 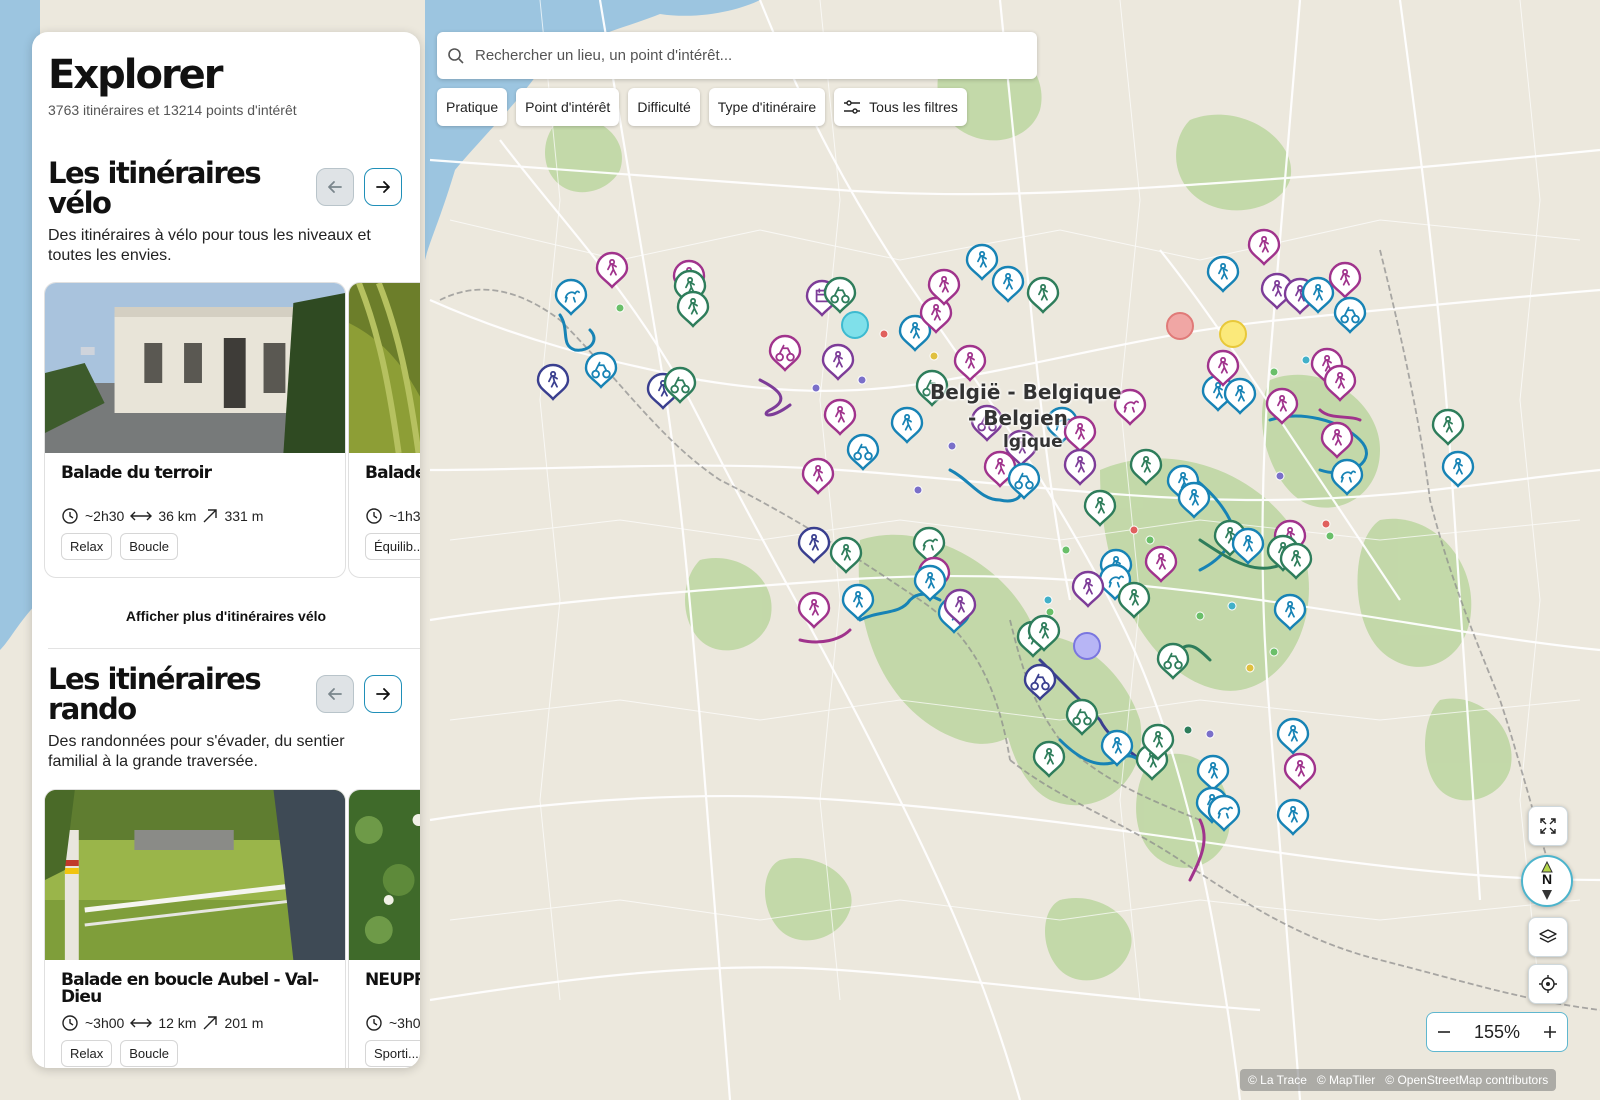 I want to click on route-title: Balade du terroir, so click(x=136, y=473).